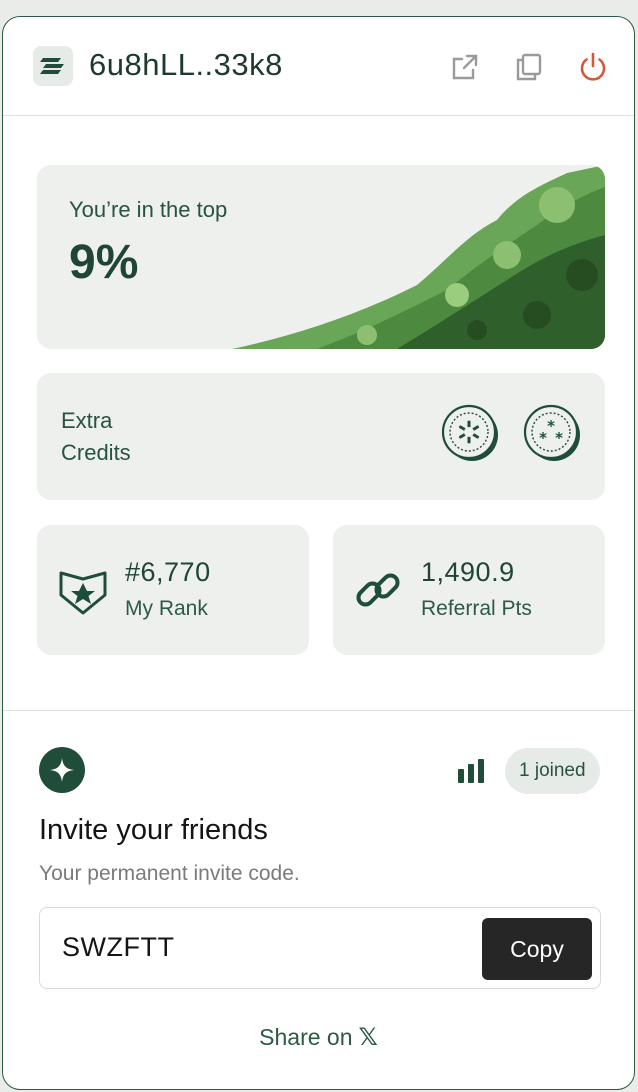 The width and height of the screenshot is (638, 1092). Describe the element at coordinates (469, 590) in the screenshot. I see `referral-card: 1,490.9 Referral Pts` at that location.